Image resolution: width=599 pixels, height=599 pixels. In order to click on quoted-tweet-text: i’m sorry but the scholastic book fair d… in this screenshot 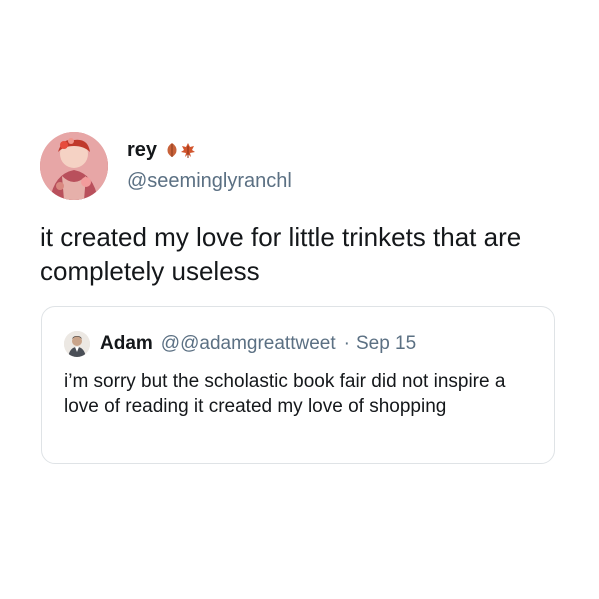, I will do `click(285, 394)`.